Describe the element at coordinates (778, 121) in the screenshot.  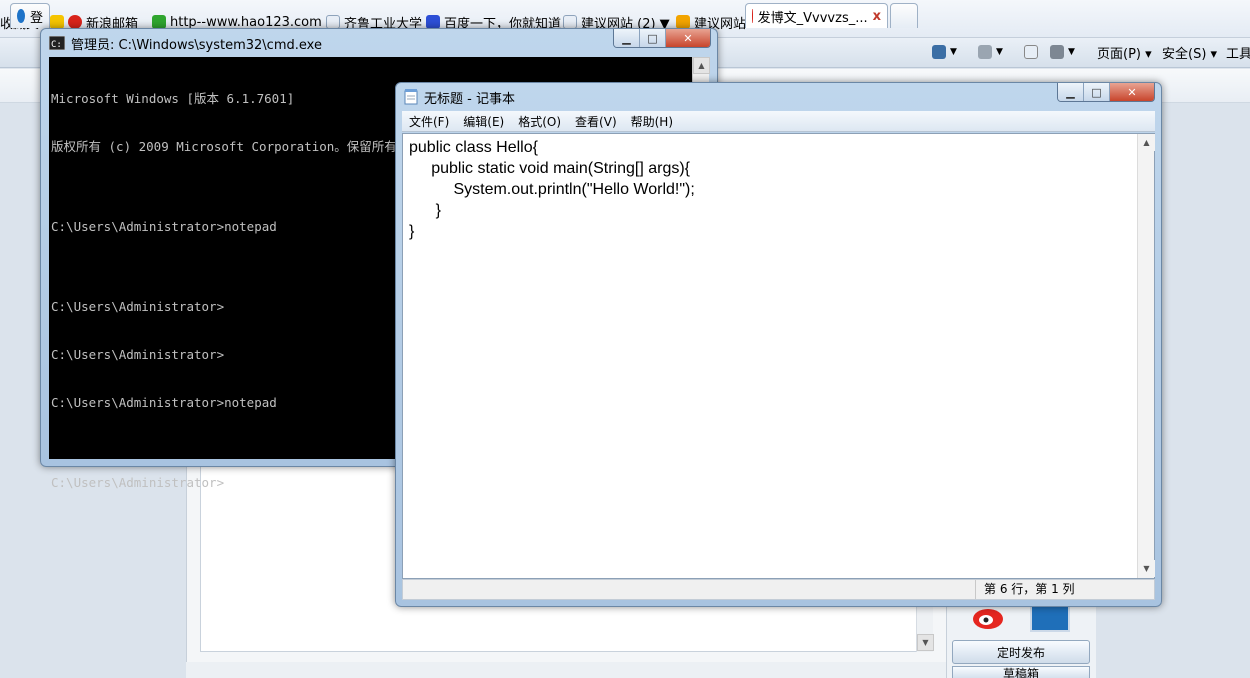
I see `notepad-menubar: 文件(F) 编辑(E) 格式(O) 查看(V) 帮助(H)` at that location.